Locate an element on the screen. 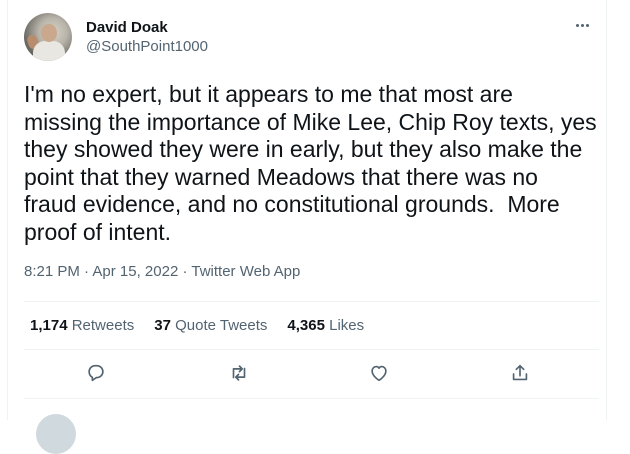 The width and height of the screenshot is (630, 454). author-handle: @SouthPoint1000 is located at coordinates (147, 46).